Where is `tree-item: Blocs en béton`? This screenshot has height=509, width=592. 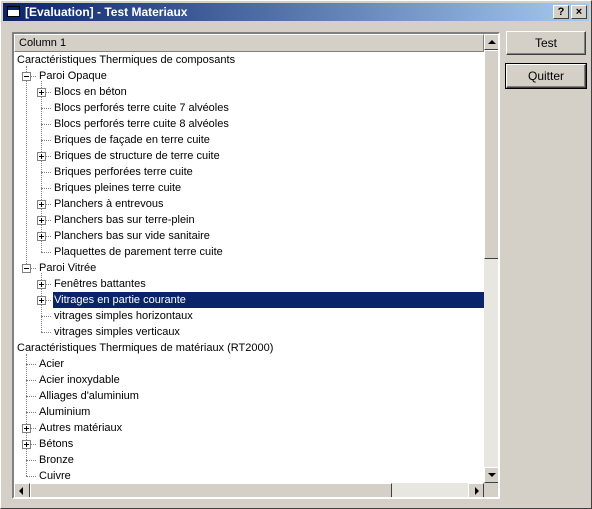
tree-item: Blocs en béton is located at coordinates (249, 92).